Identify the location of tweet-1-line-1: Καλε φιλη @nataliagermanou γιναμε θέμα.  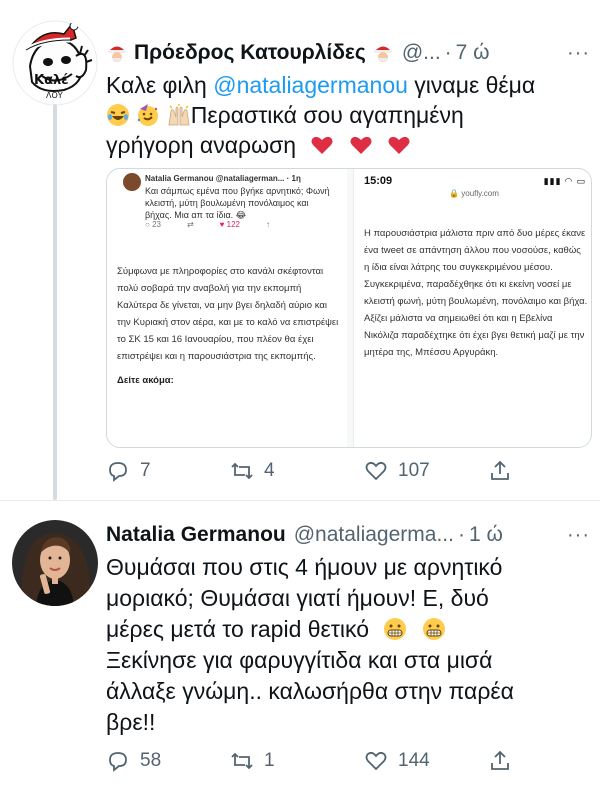
(321, 85).